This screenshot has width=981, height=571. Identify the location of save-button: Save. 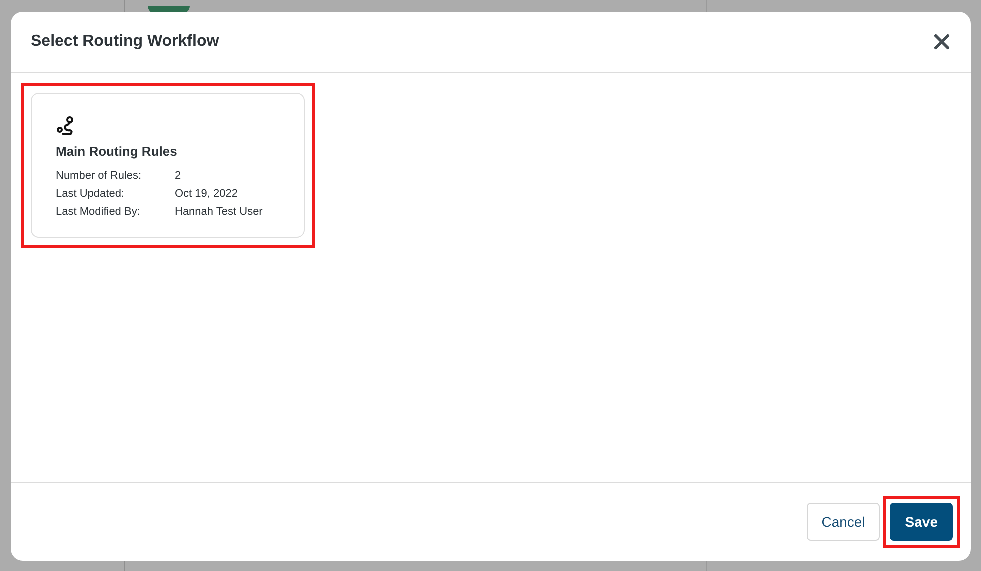
(921, 522).